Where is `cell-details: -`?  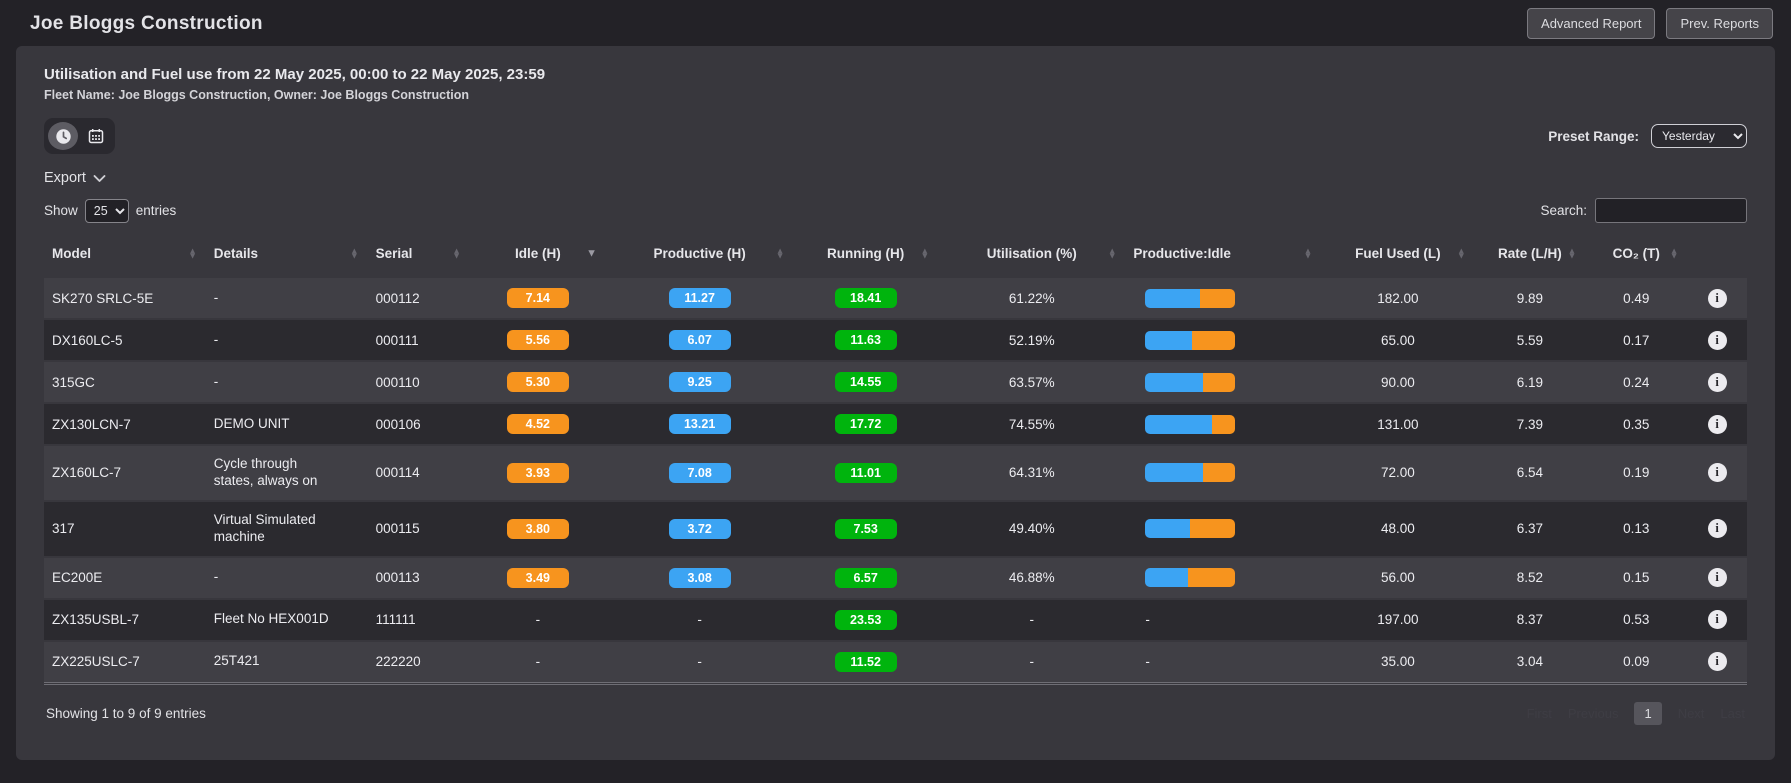
cell-details: - is located at coordinates (286, 577).